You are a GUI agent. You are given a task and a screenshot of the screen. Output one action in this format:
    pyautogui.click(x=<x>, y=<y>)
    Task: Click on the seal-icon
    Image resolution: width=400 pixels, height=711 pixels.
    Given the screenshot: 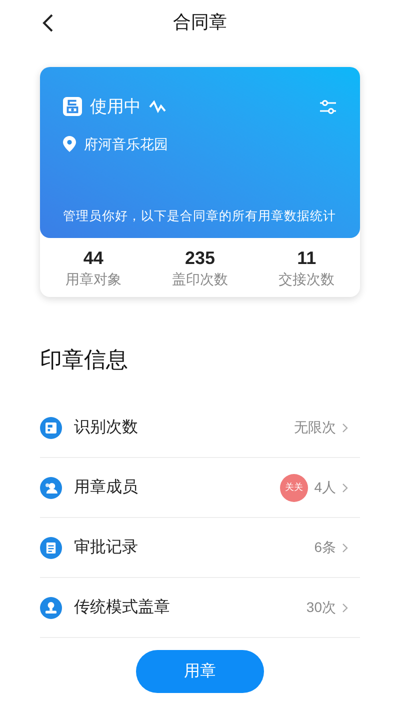 What is the action you would take?
    pyautogui.click(x=72, y=106)
    